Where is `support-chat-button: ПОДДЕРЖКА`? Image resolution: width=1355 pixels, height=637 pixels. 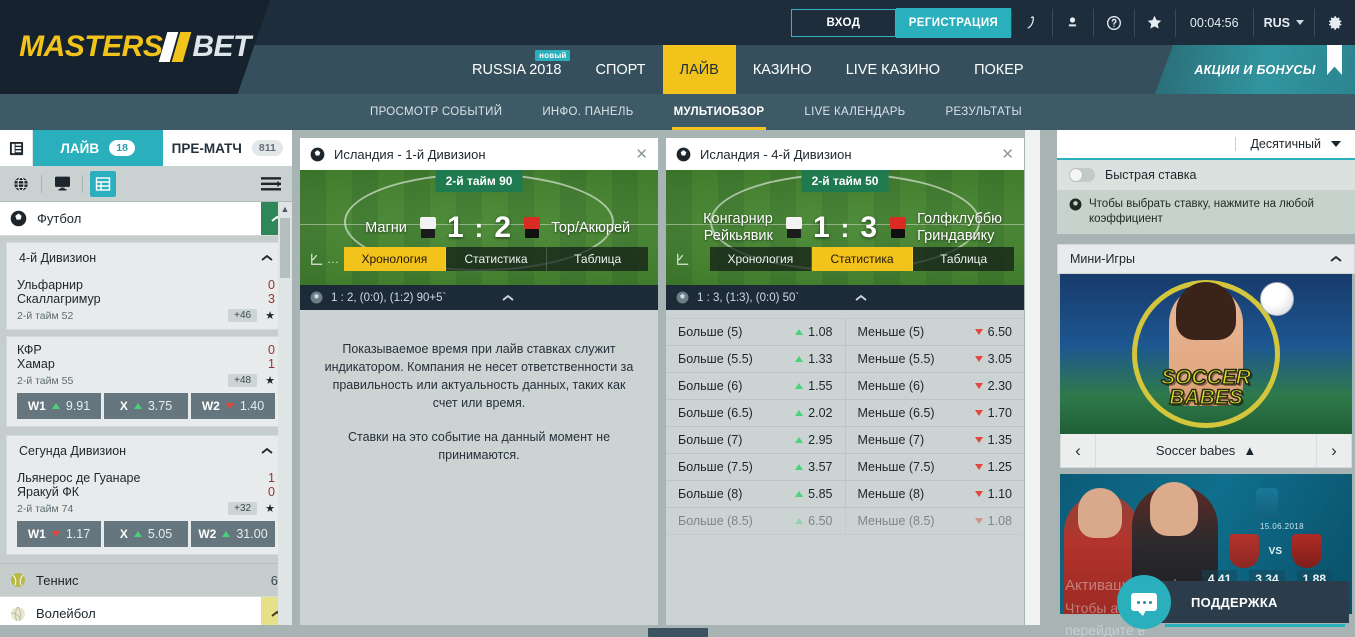
support-chat-button: ПОДДЕРЖКА is located at coordinates (1233, 602).